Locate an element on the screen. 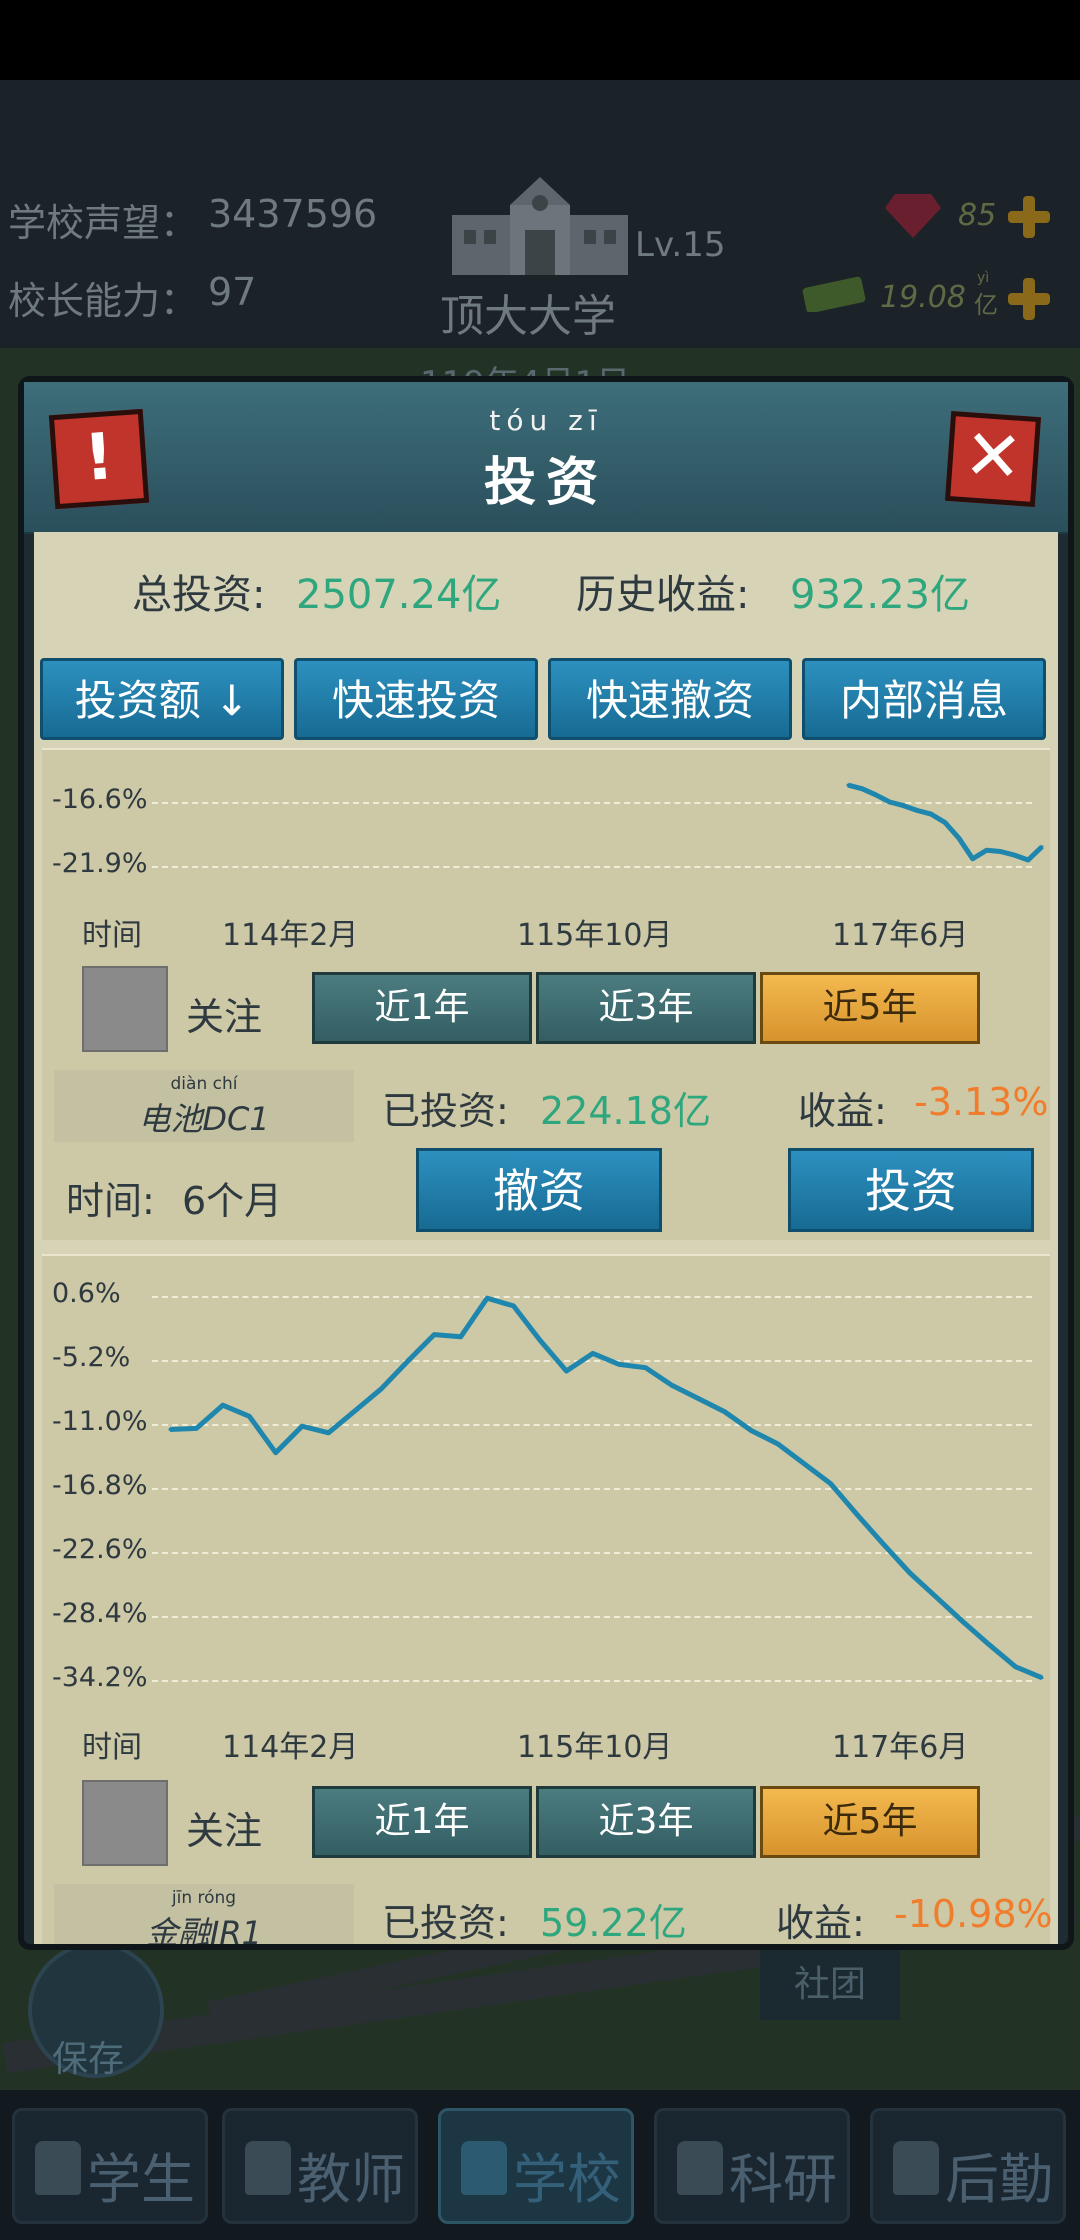 The image size is (1080, 2240). ability-label: 校长能力： is located at coordinates (103, 301).